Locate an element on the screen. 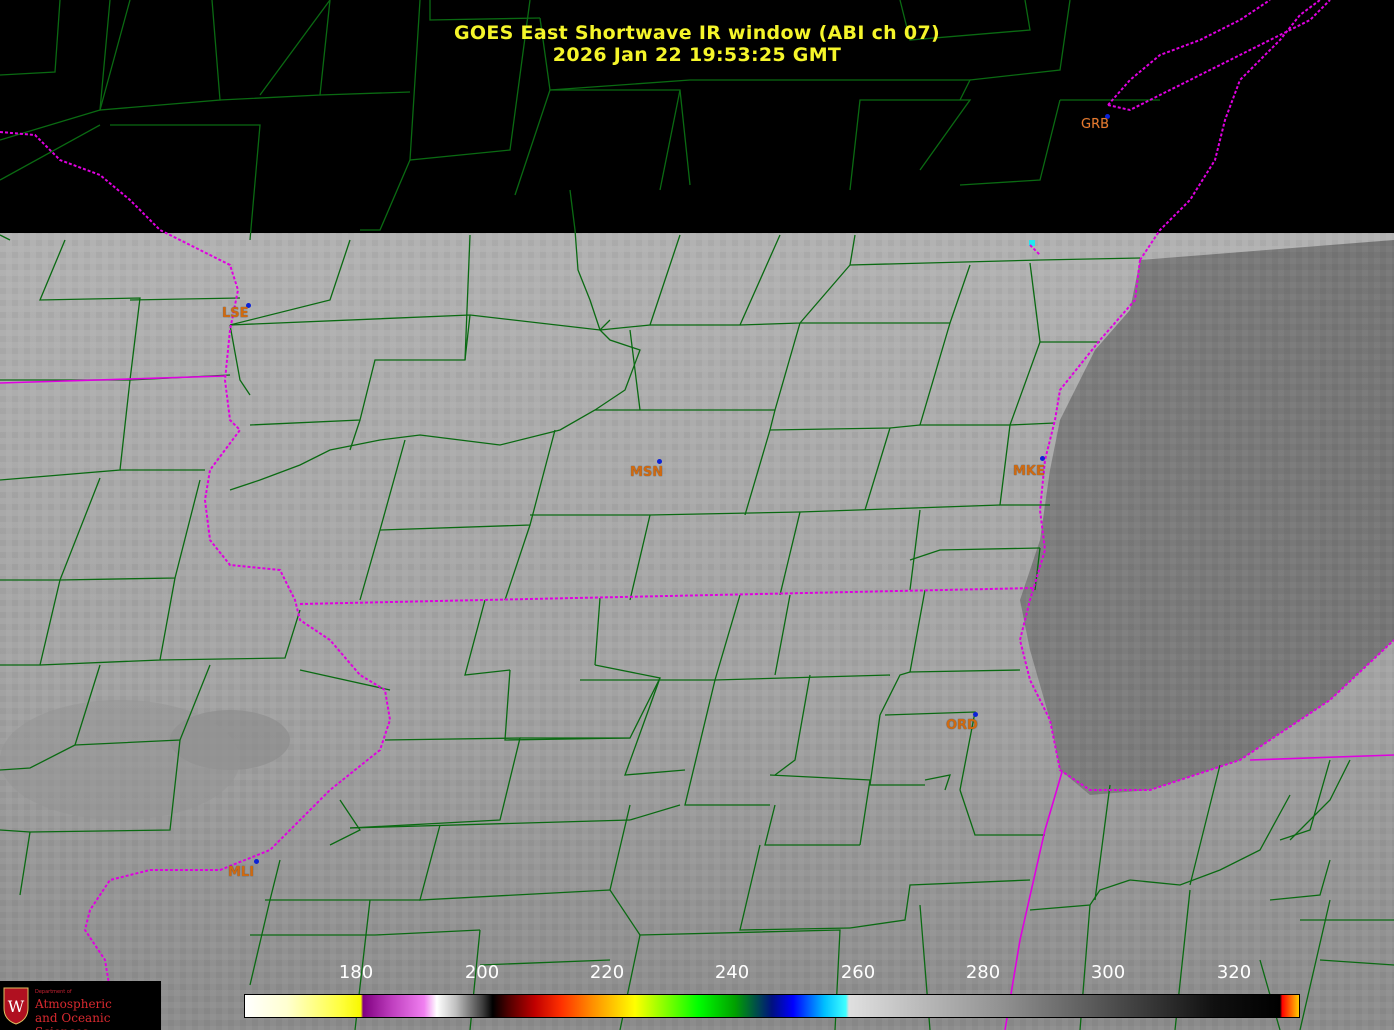 The image size is (1394, 1030). colorbar-tick-180: 180 is located at coordinates (356, 972).